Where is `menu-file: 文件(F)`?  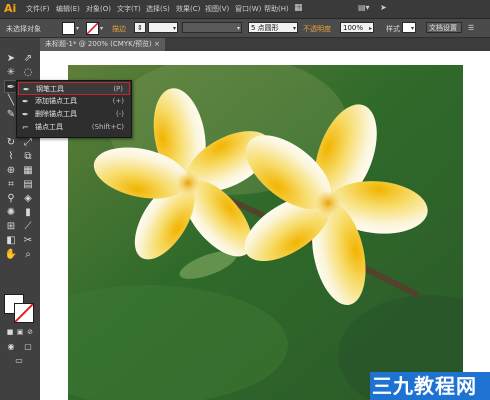
menu-file: 文件(F) is located at coordinates (38, 9).